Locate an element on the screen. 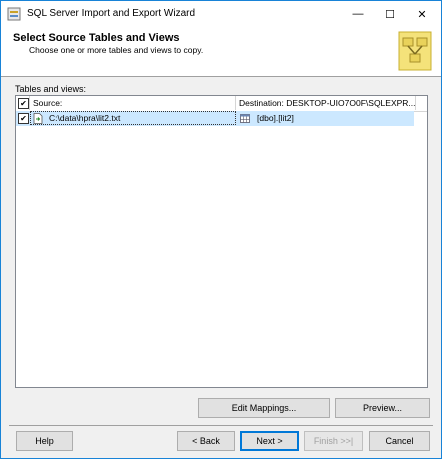 The image size is (442, 459). select-all-checkbox: ✔ is located at coordinates (23, 103).